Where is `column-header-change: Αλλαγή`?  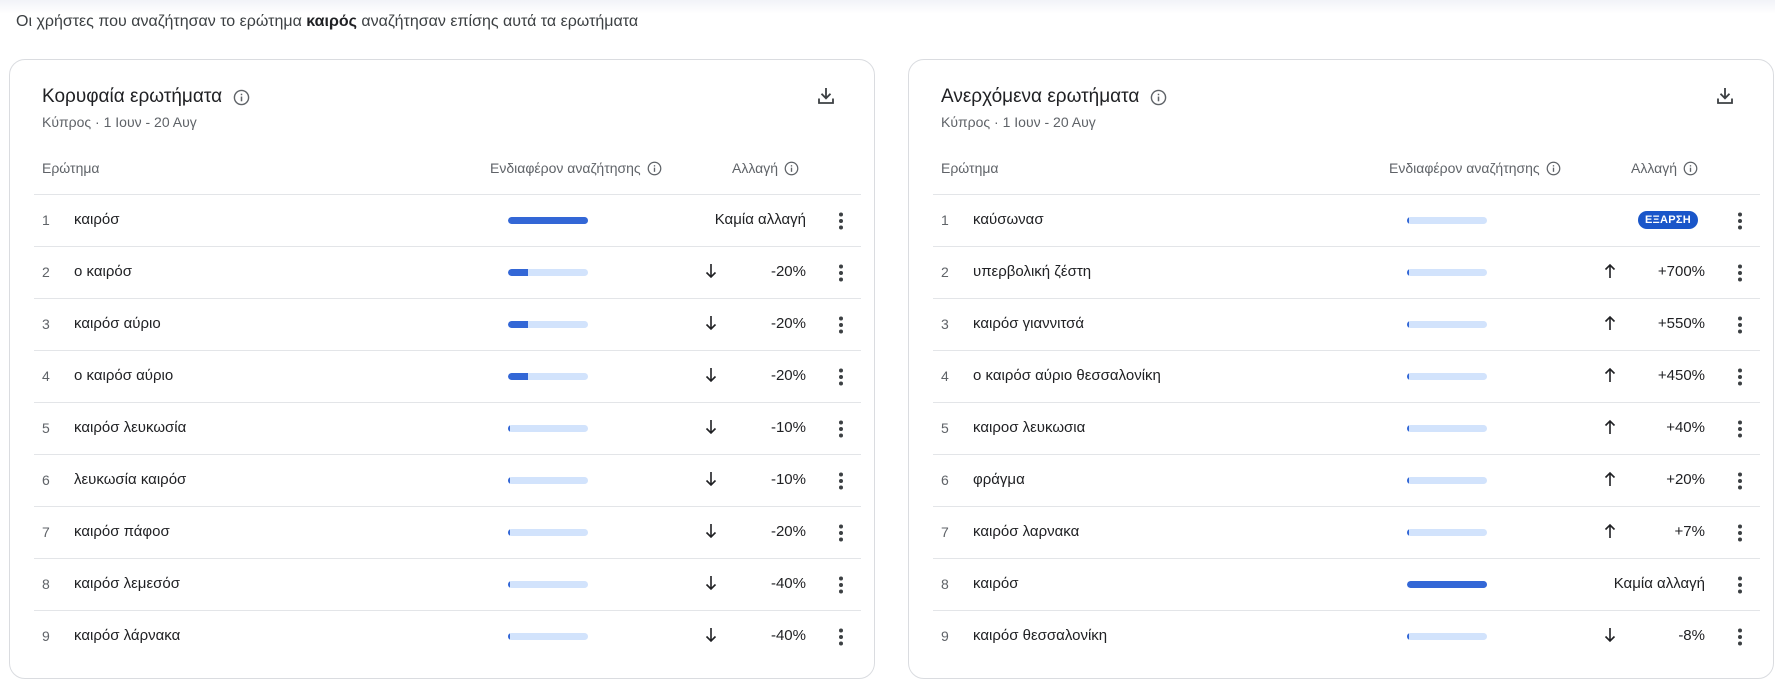
column-header-change: Αλλαγή is located at coordinates (1664, 168).